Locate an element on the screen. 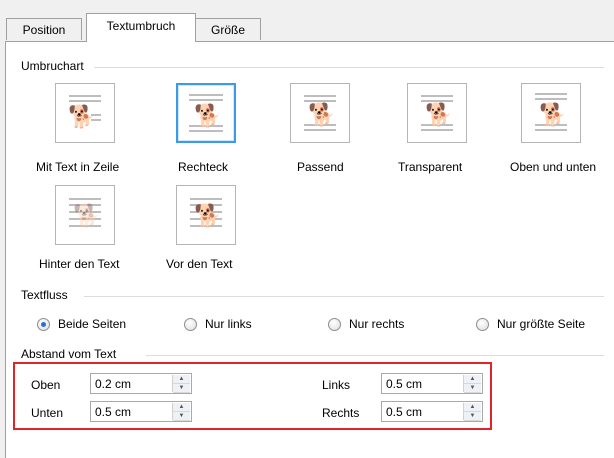 The image size is (614, 458). tab-strip: Position Textumbruch Größe is located at coordinates (307, 21).